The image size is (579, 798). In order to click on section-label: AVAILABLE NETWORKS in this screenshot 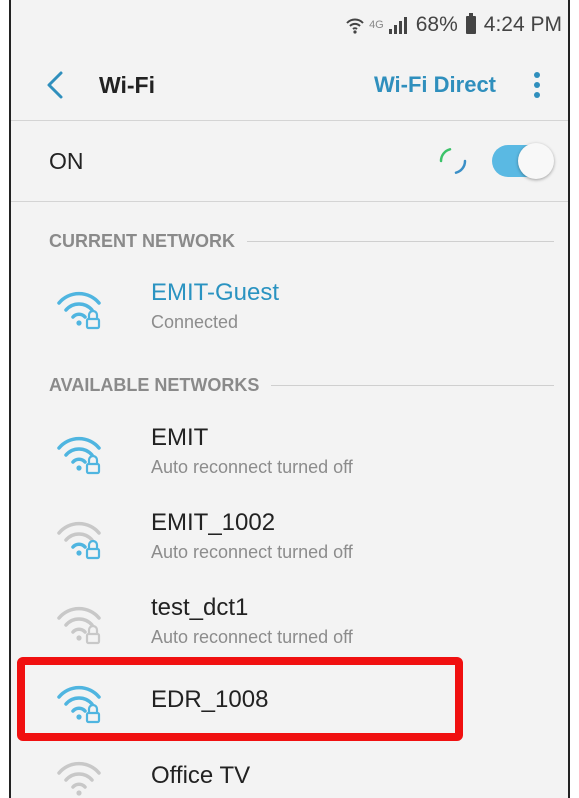, I will do `click(154, 384)`.